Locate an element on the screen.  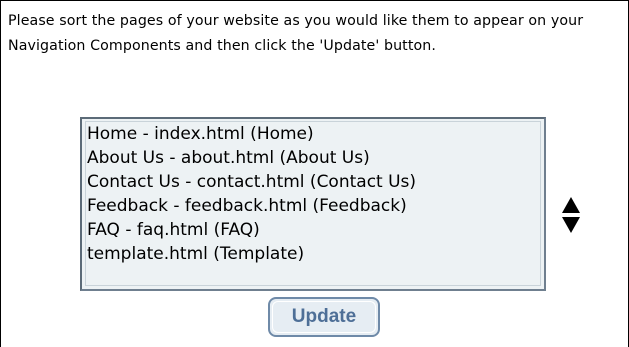
list-item-home: Home - index.html (Home) is located at coordinates (200, 134).